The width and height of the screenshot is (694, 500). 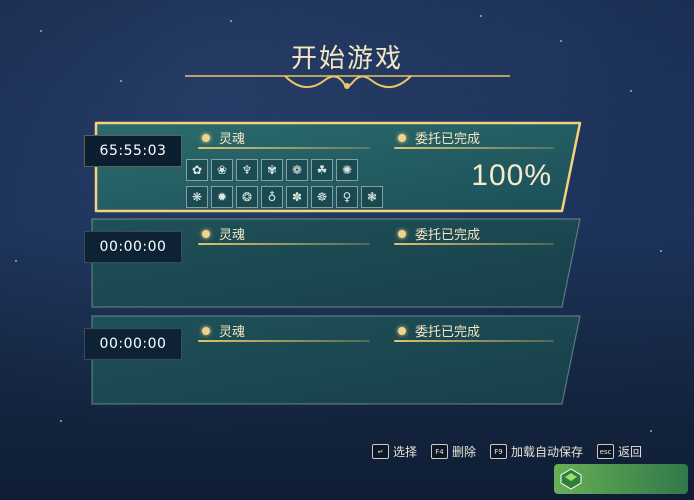 I want to click on hint-load-autosave: F9 加载自动保存, so click(x=536, y=451).